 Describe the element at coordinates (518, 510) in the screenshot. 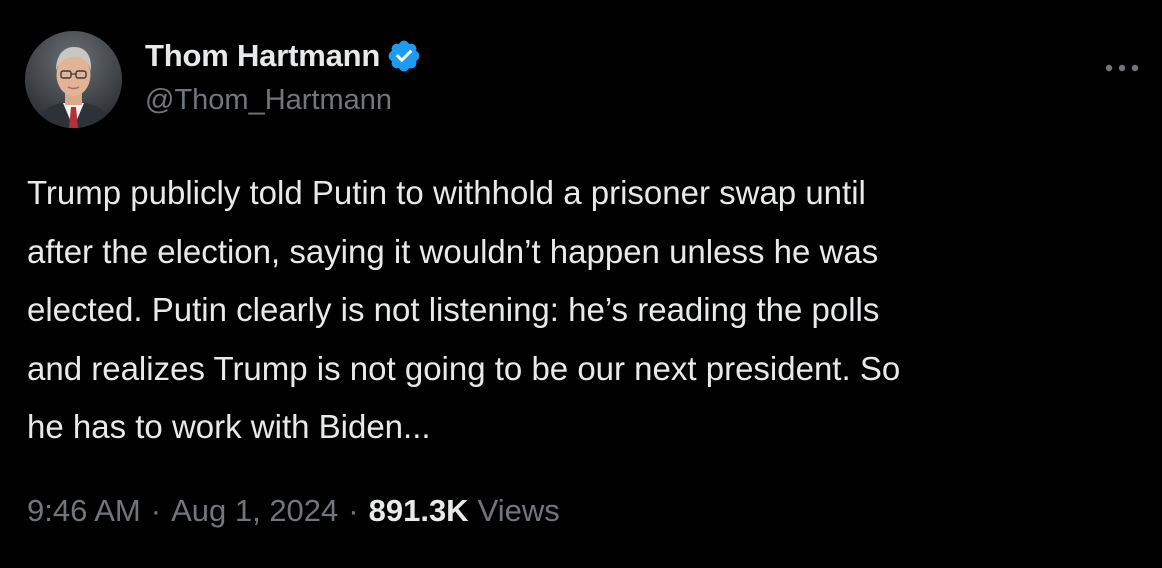

I see `views-label: Views` at that location.